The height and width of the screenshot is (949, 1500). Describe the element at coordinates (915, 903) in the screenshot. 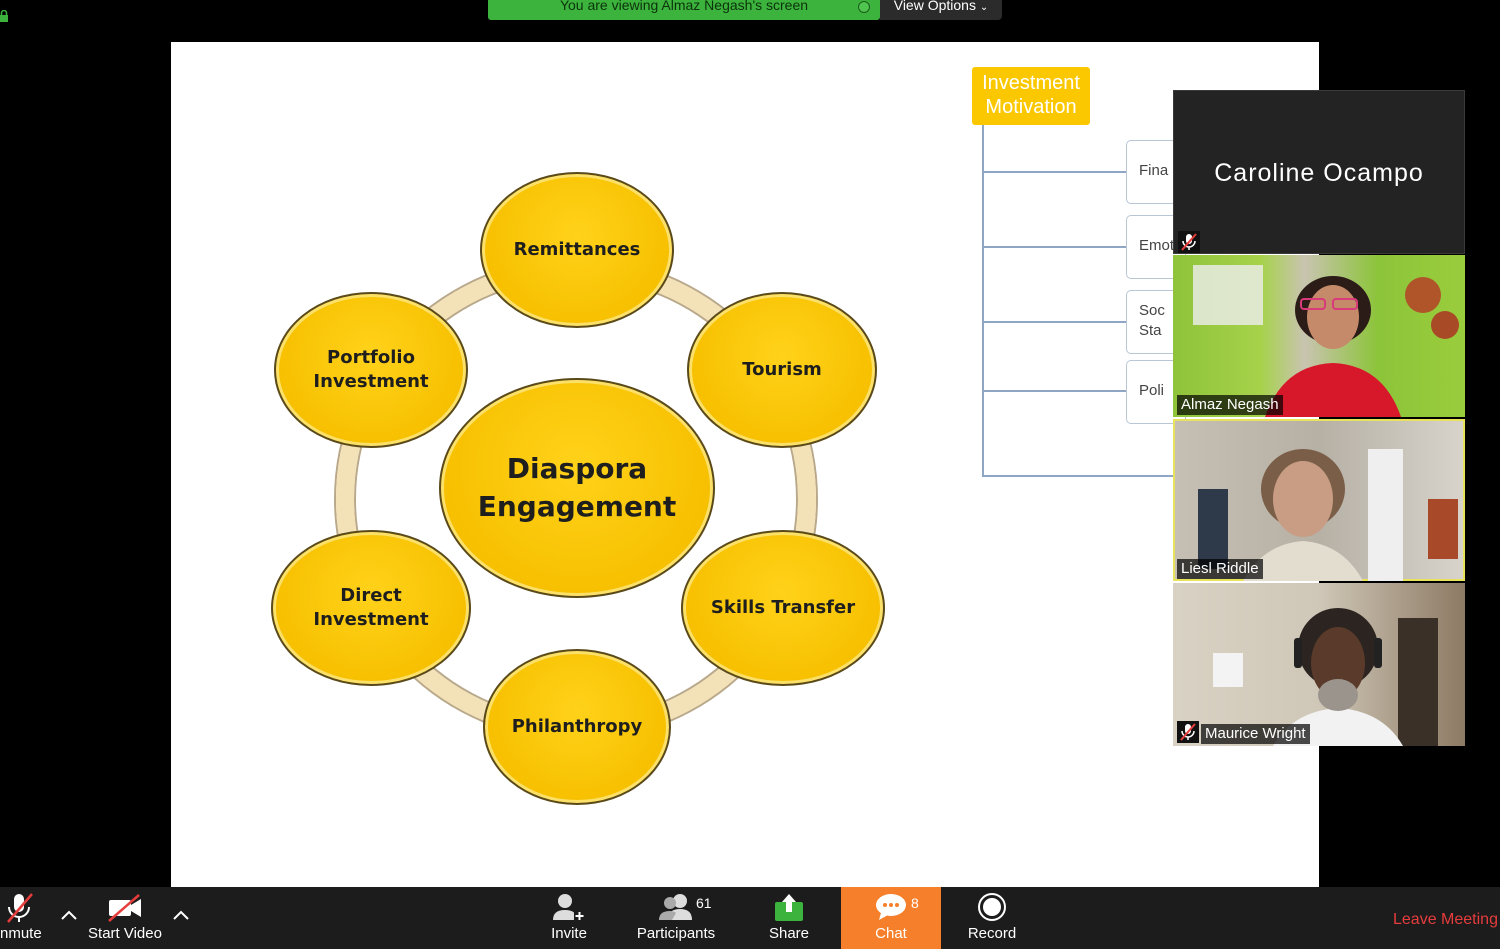

I see `chat-unread-count: 8` at that location.